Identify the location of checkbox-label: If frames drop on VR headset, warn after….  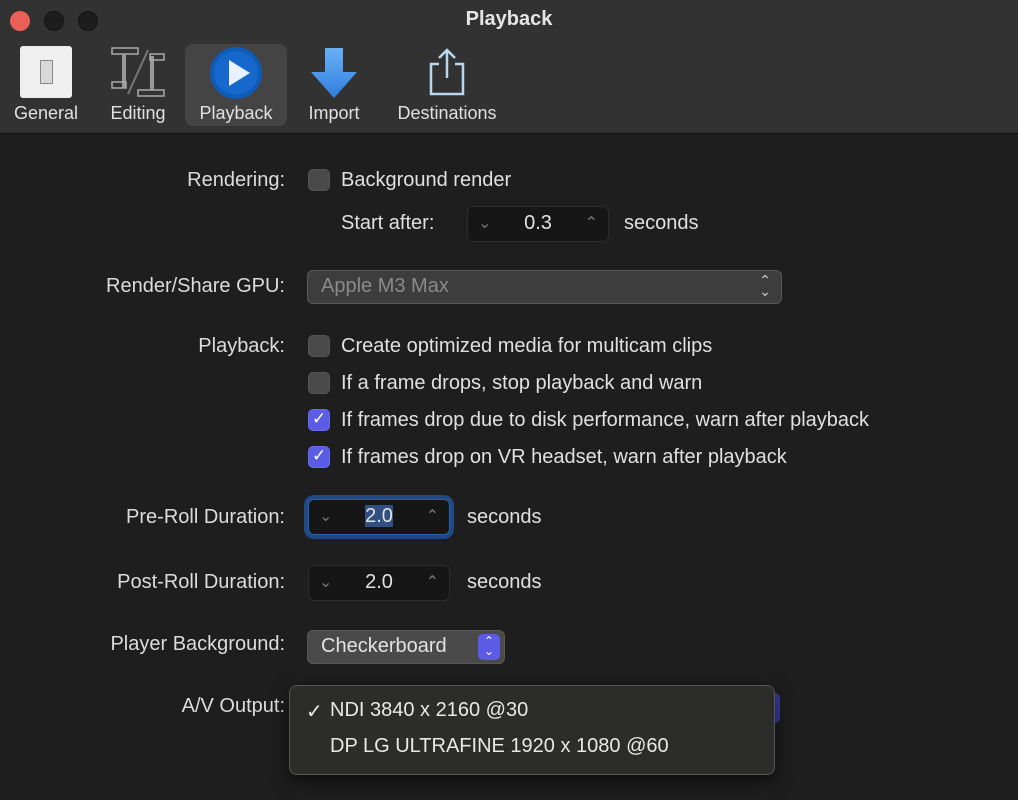
(564, 457).